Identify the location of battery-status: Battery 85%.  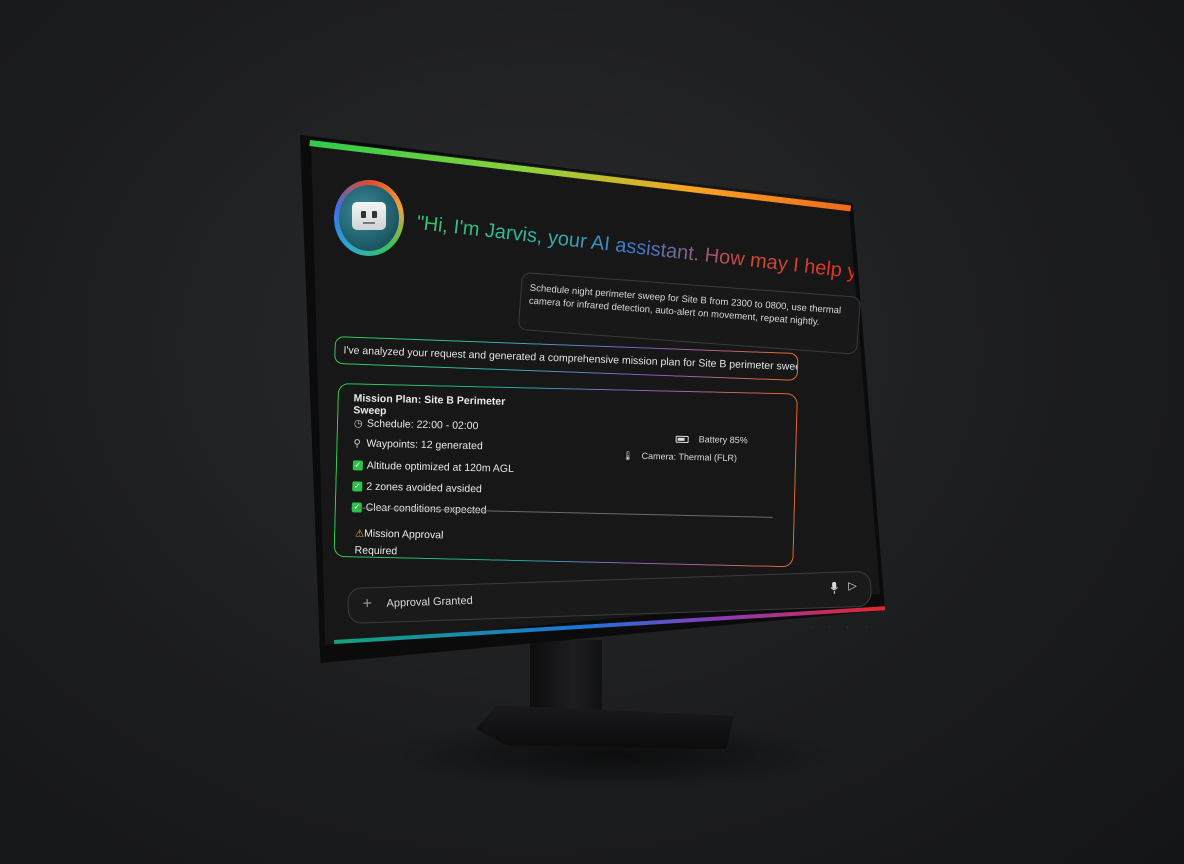
(711, 440).